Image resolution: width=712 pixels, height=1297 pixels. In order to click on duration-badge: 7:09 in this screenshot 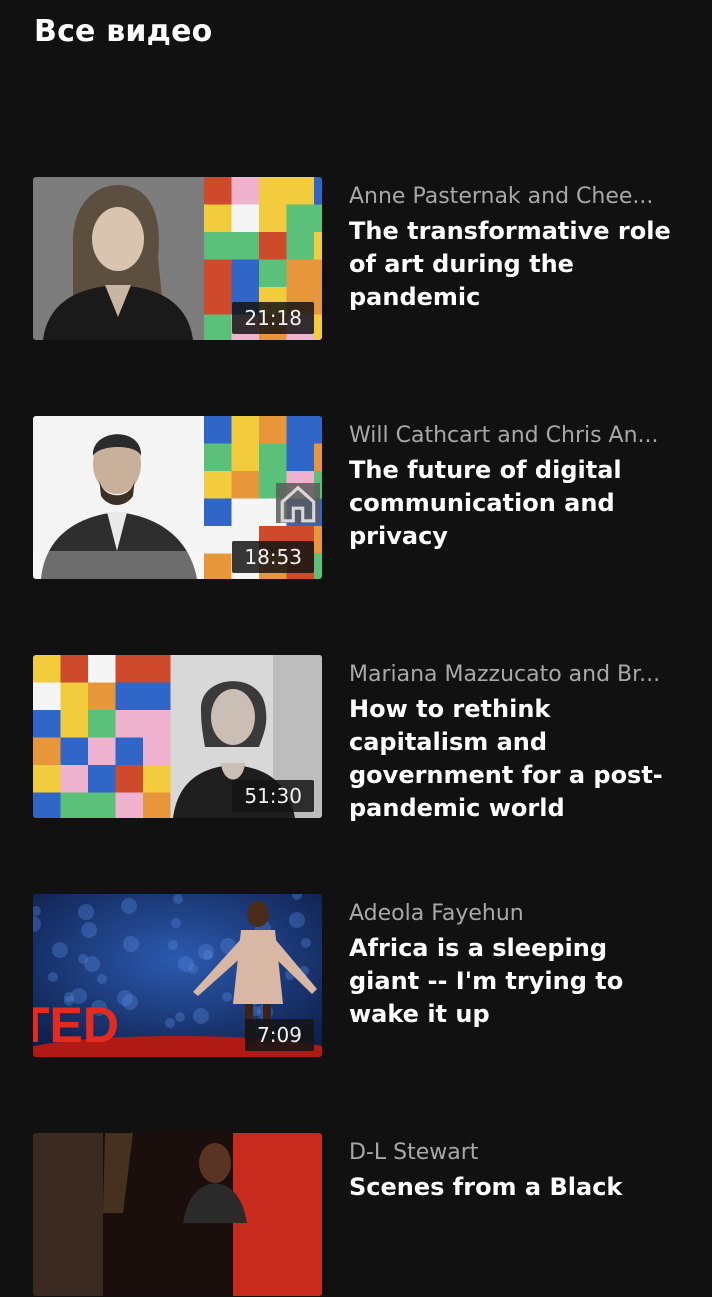, I will do `click(279, 1035)`.